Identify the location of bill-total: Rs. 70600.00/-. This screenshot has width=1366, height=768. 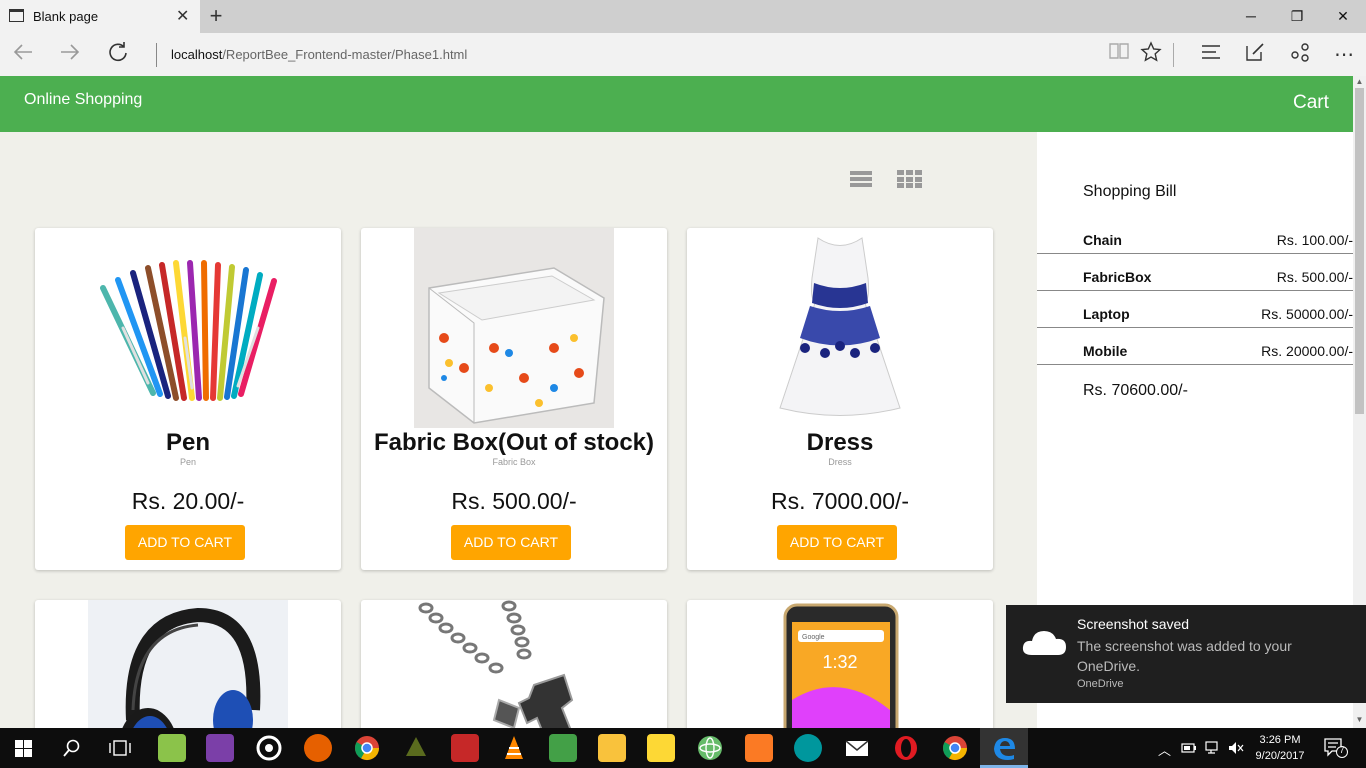
(1135, 390).